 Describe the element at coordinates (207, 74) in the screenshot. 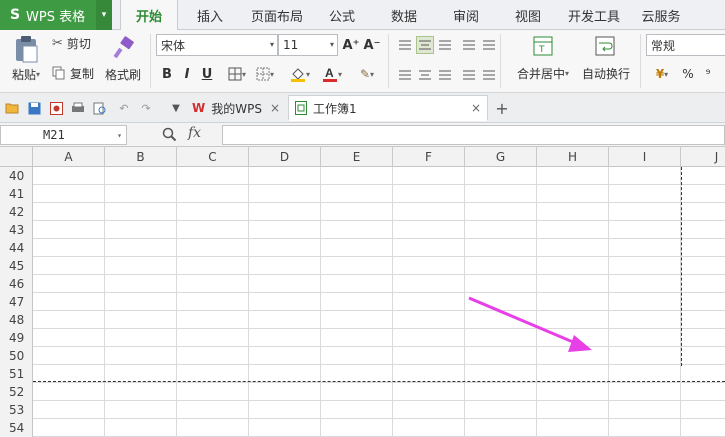

I see `underline-button: U` at that location.